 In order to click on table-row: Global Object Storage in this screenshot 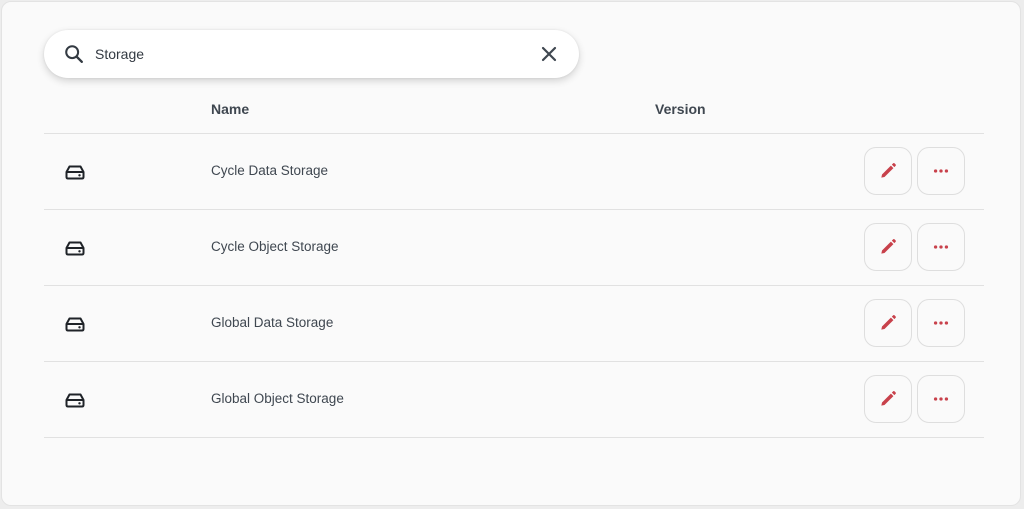, I will do `click(514, 400)`.